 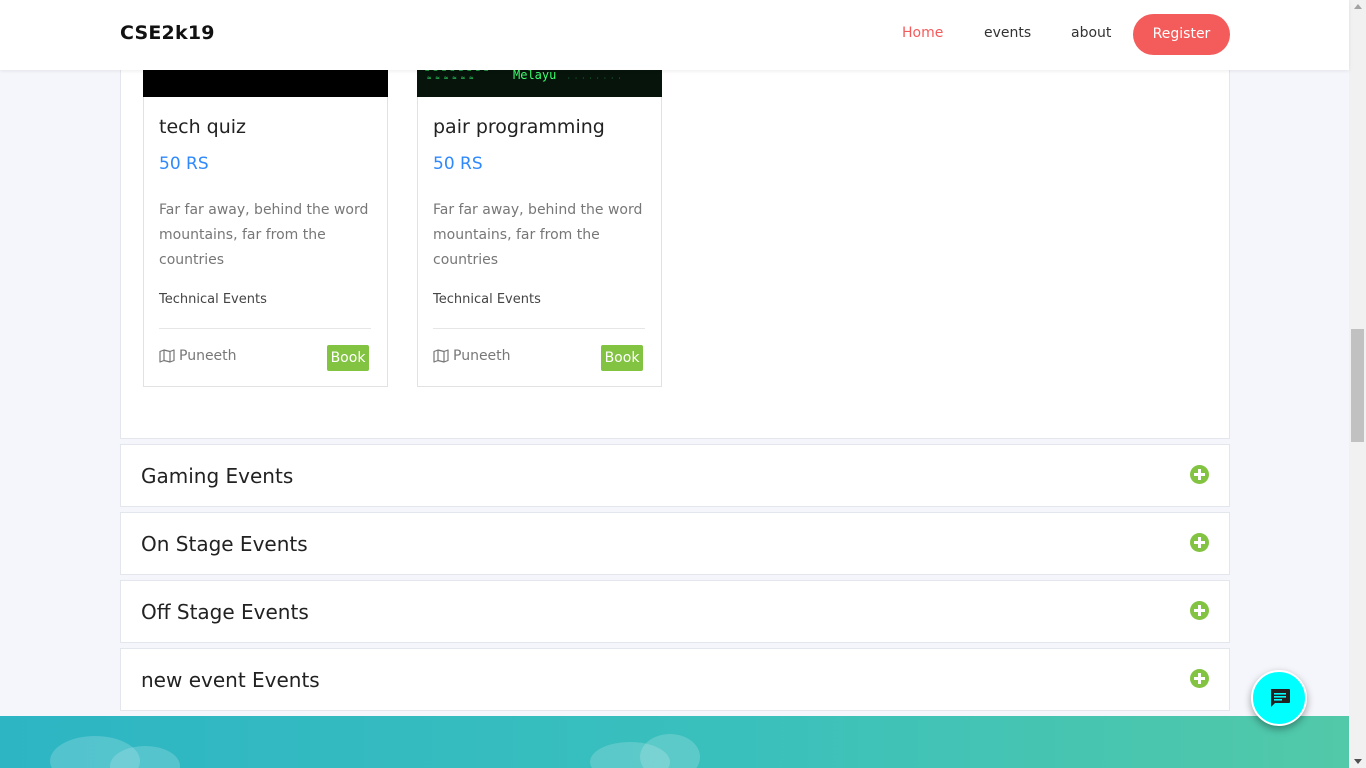 I want to click on event-title: pair programming, so click(x=519, y=127).